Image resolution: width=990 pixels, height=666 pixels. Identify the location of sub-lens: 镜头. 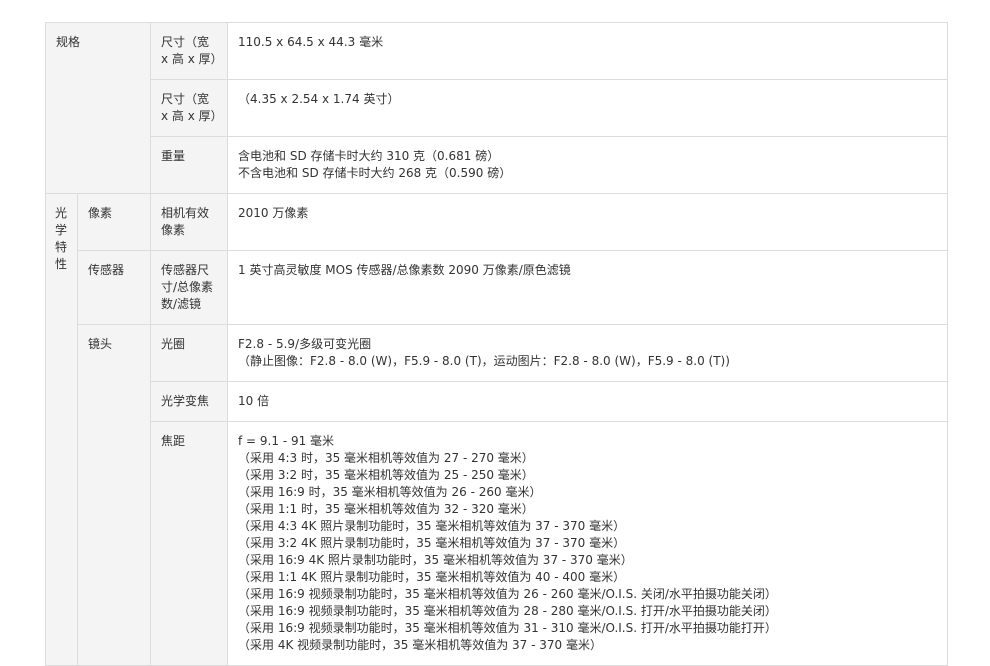
(114, 495).